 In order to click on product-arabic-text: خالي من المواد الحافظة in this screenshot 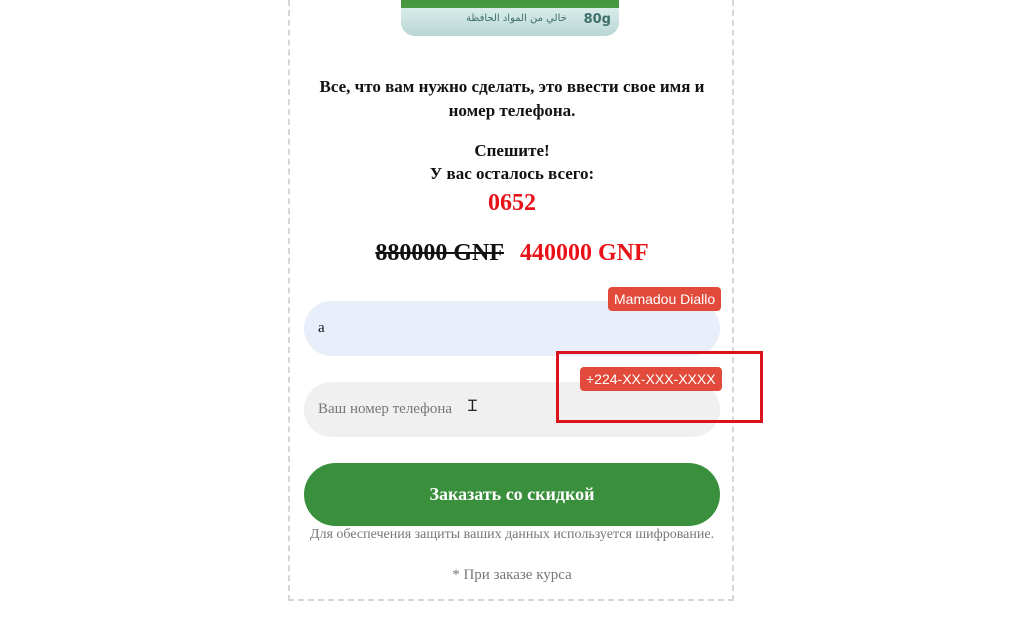, I will do `click(516, 18)`.